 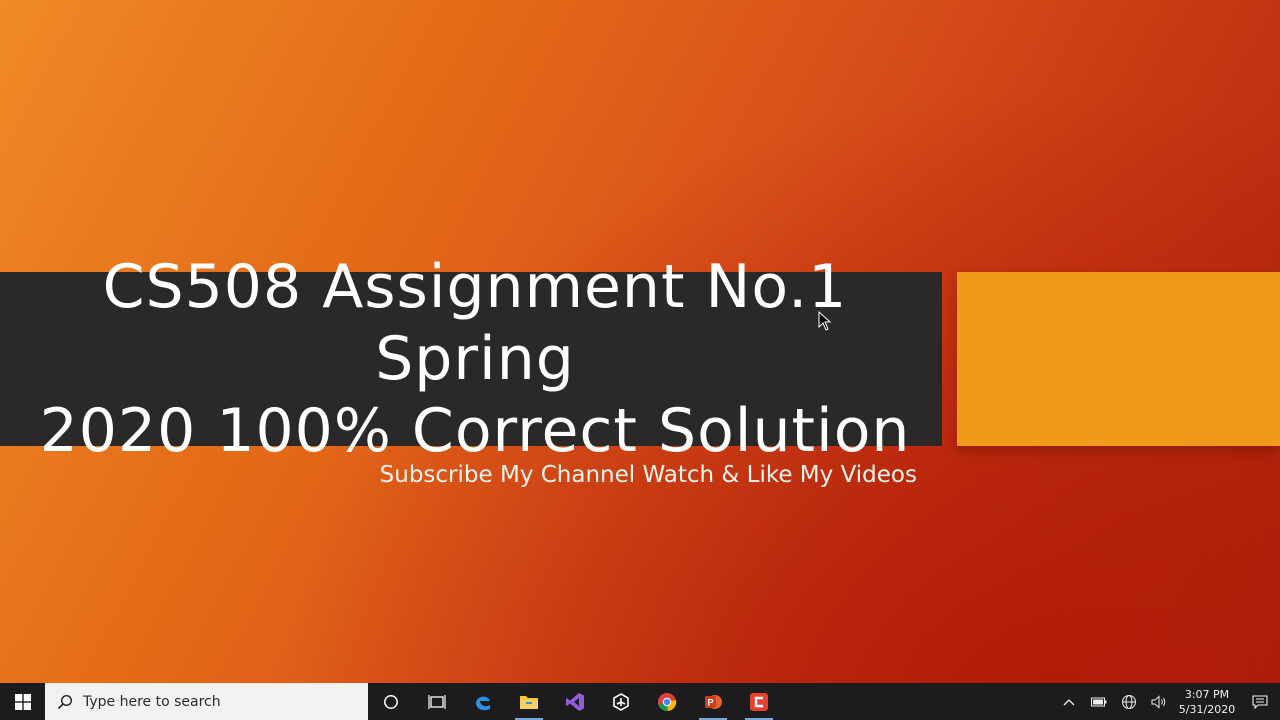 I want to click on taskbar: Type here to search P 3:07 PM 5/31/2020, so click(x=640, y=701).